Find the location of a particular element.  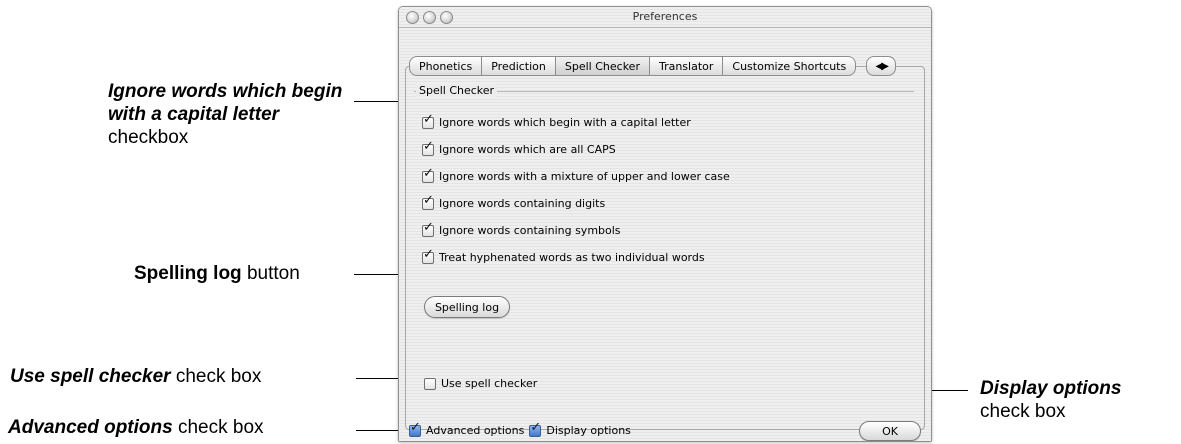

spell-checker-group-title: Spell Checker is located at coordinates (457, 90).